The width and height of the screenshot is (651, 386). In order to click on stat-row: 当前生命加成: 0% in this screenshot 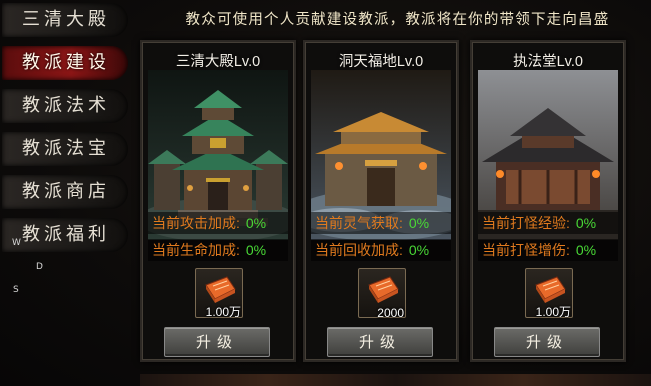, I will do `click(218, 250)`.